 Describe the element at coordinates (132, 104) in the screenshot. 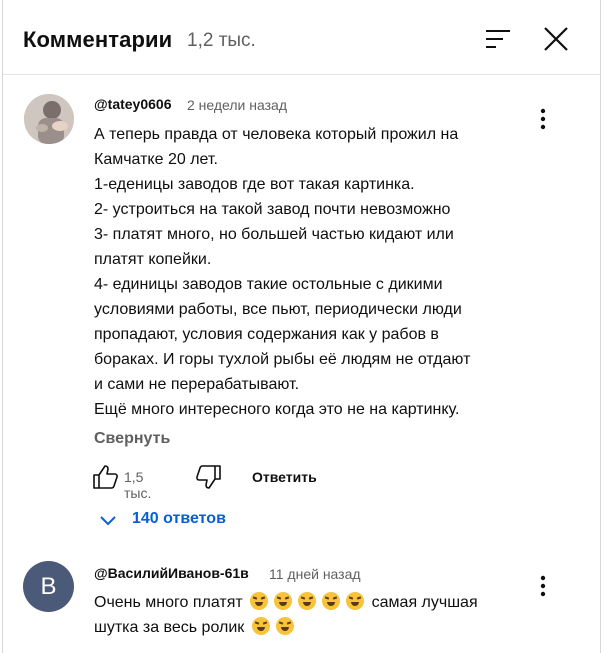

I see `comment-author: @tatey0606` at that location.